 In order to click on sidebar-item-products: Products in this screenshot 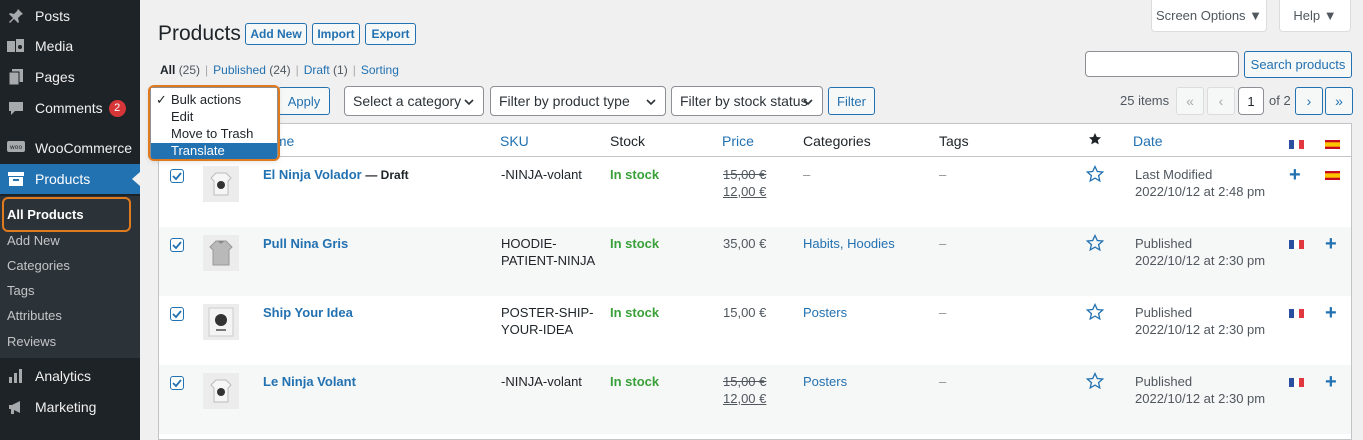, I will do `click(70, 179)`.